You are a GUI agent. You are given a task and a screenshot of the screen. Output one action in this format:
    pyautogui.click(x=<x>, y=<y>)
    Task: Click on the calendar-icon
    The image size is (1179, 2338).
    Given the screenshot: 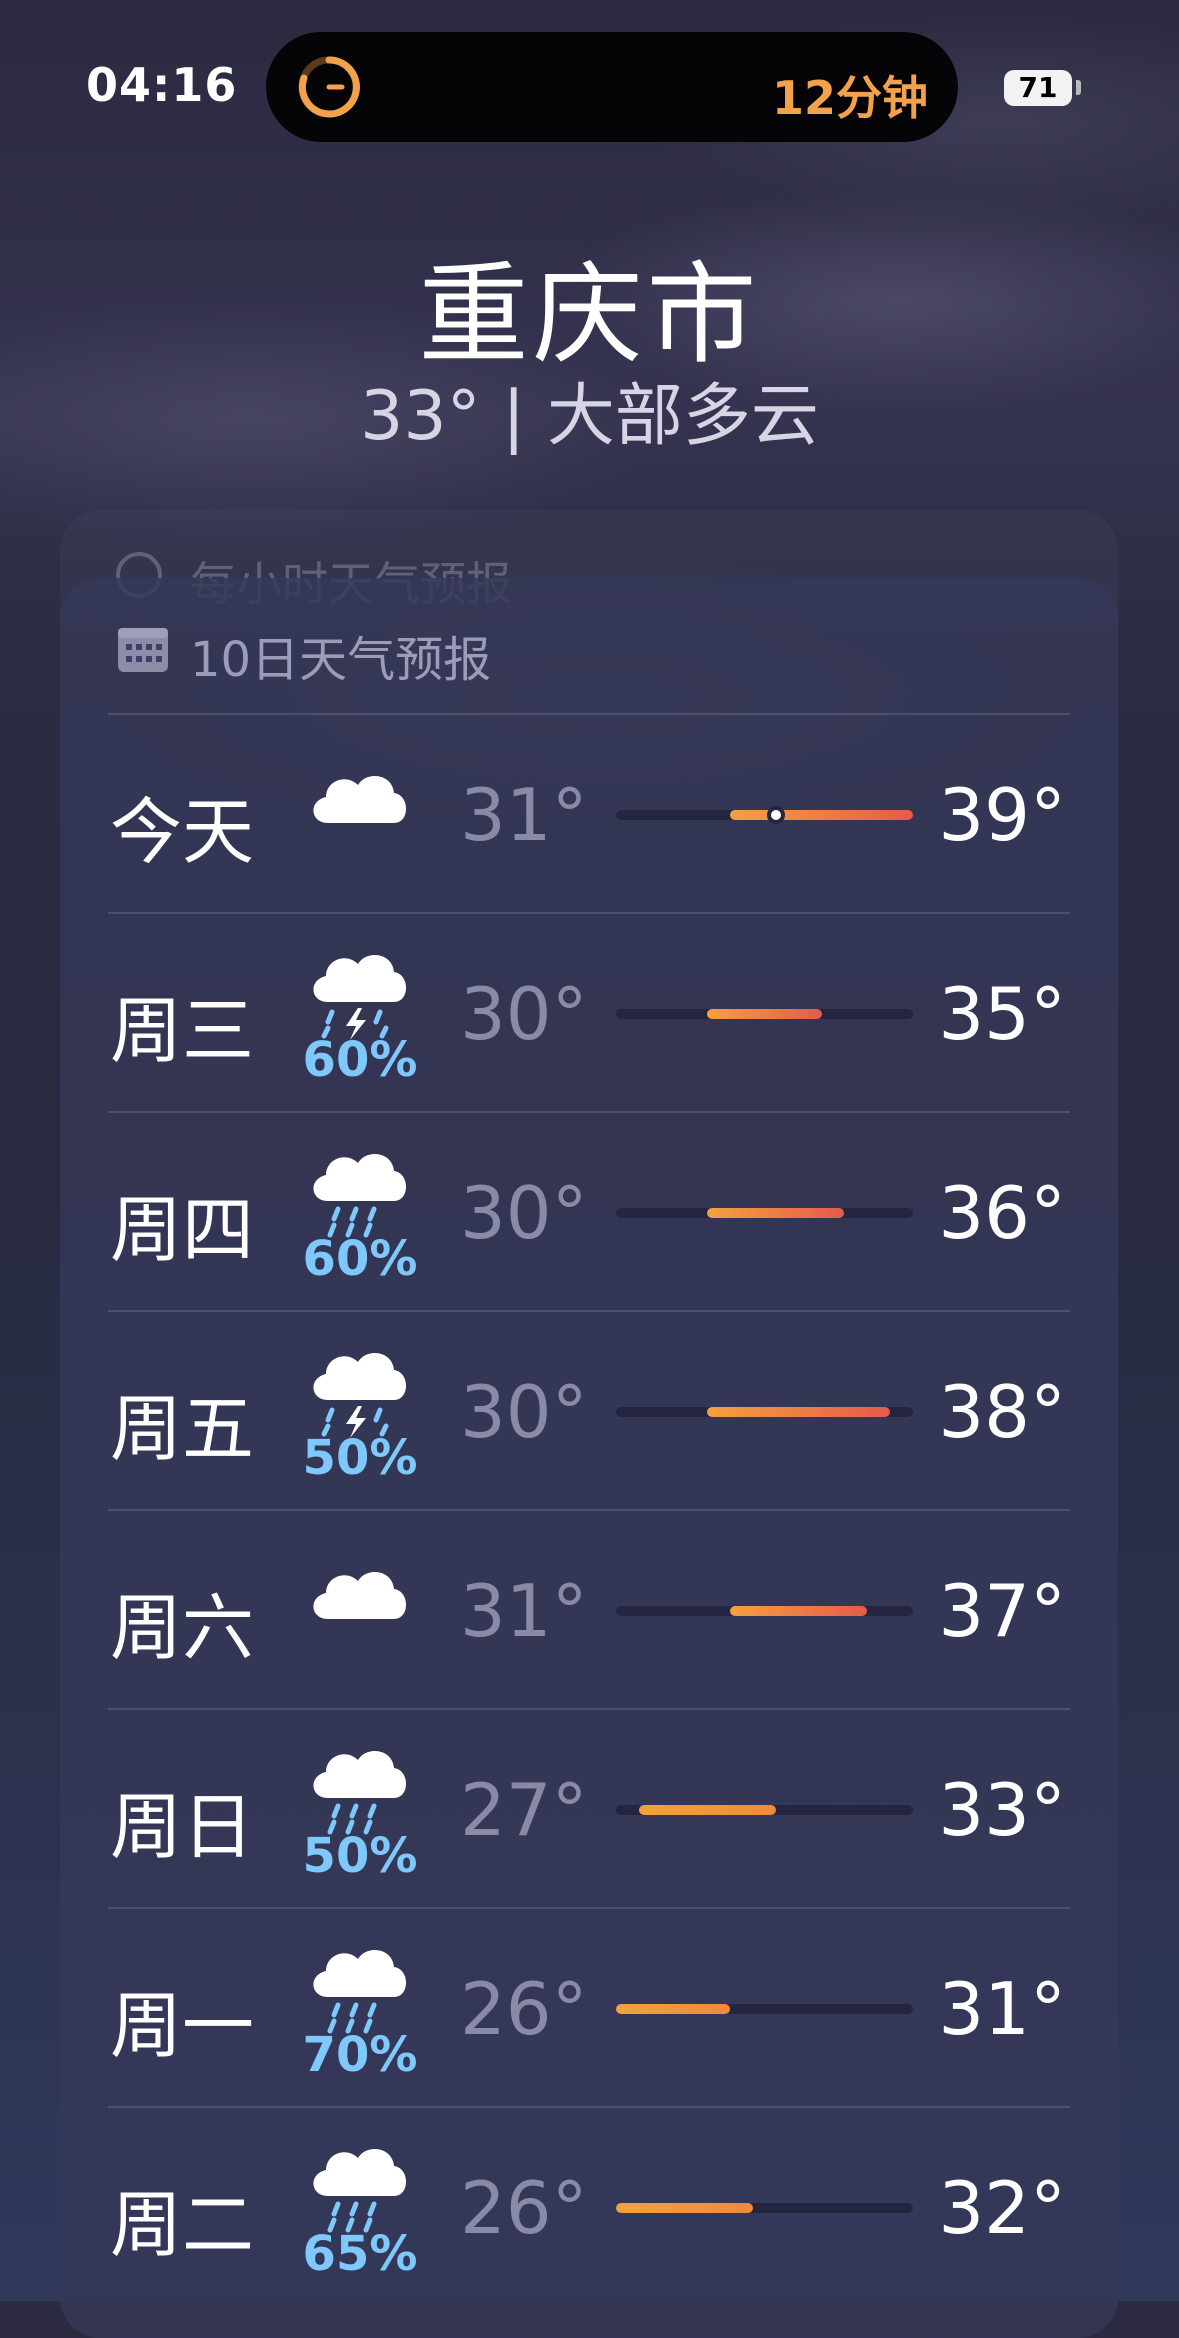 What is the action you would take?
    pyautogui.click(x=143, y=650)
    